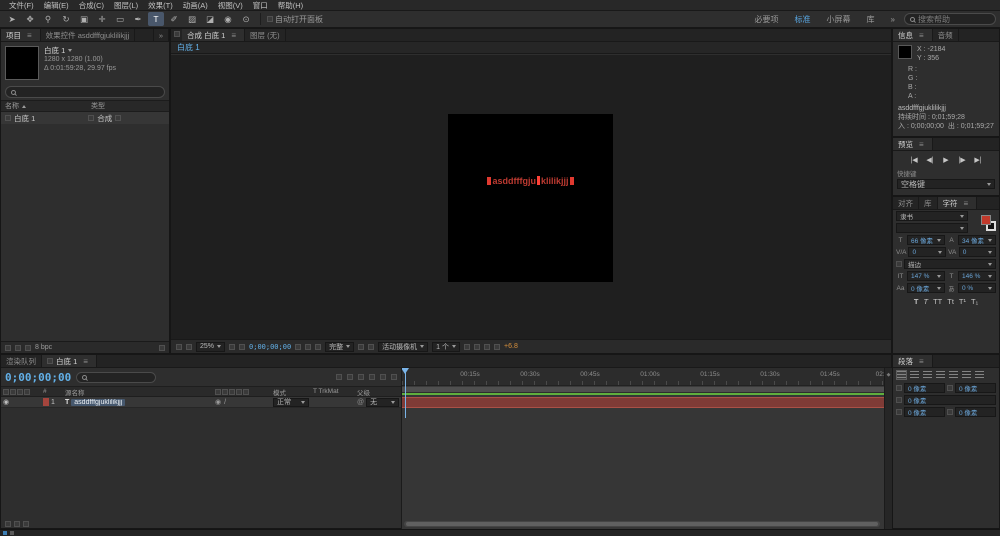  I want to click on layer-duration-bar, so click(643, 402).